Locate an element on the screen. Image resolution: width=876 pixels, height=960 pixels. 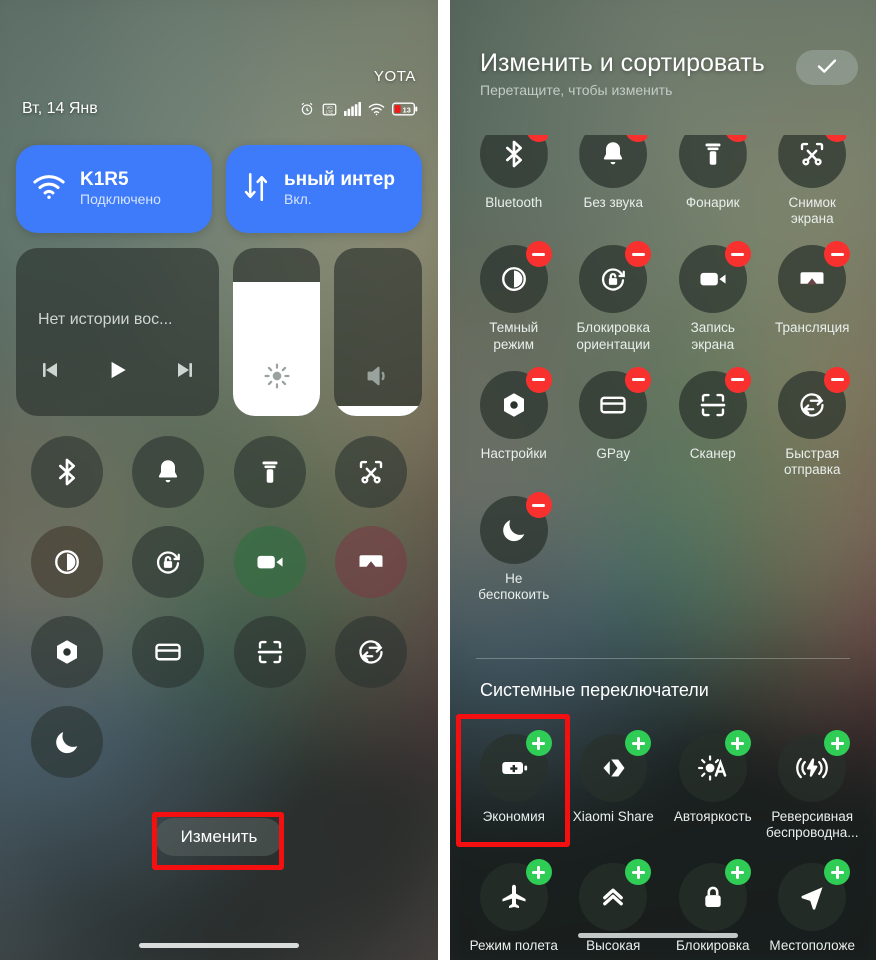
toggle-settings is located at coordinates (67, 652).